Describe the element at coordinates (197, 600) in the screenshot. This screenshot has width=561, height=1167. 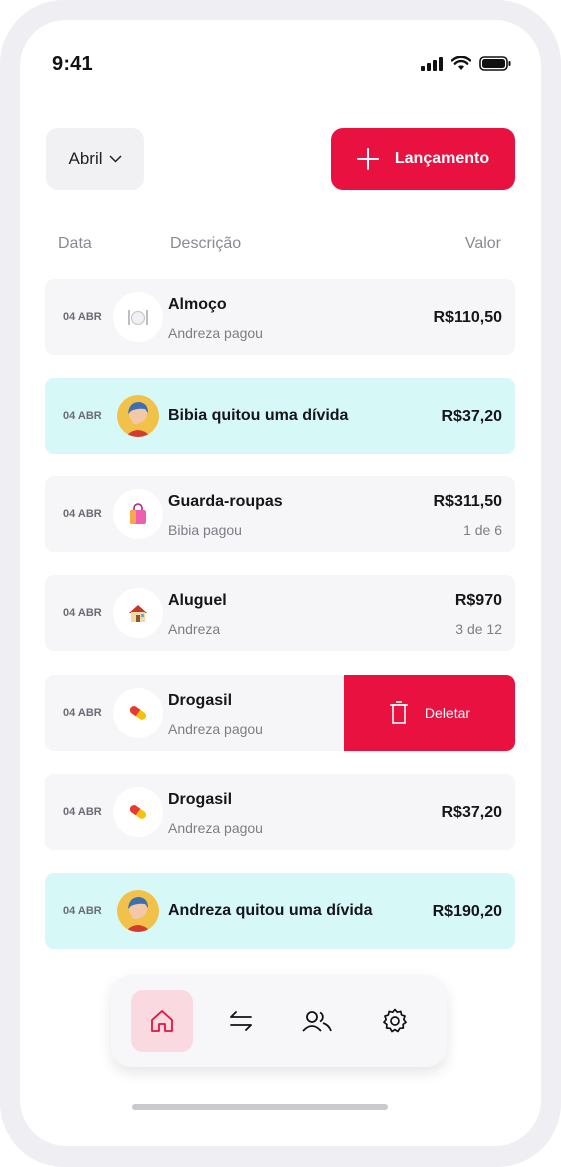
I see `row-title: Aluguel` at that location.